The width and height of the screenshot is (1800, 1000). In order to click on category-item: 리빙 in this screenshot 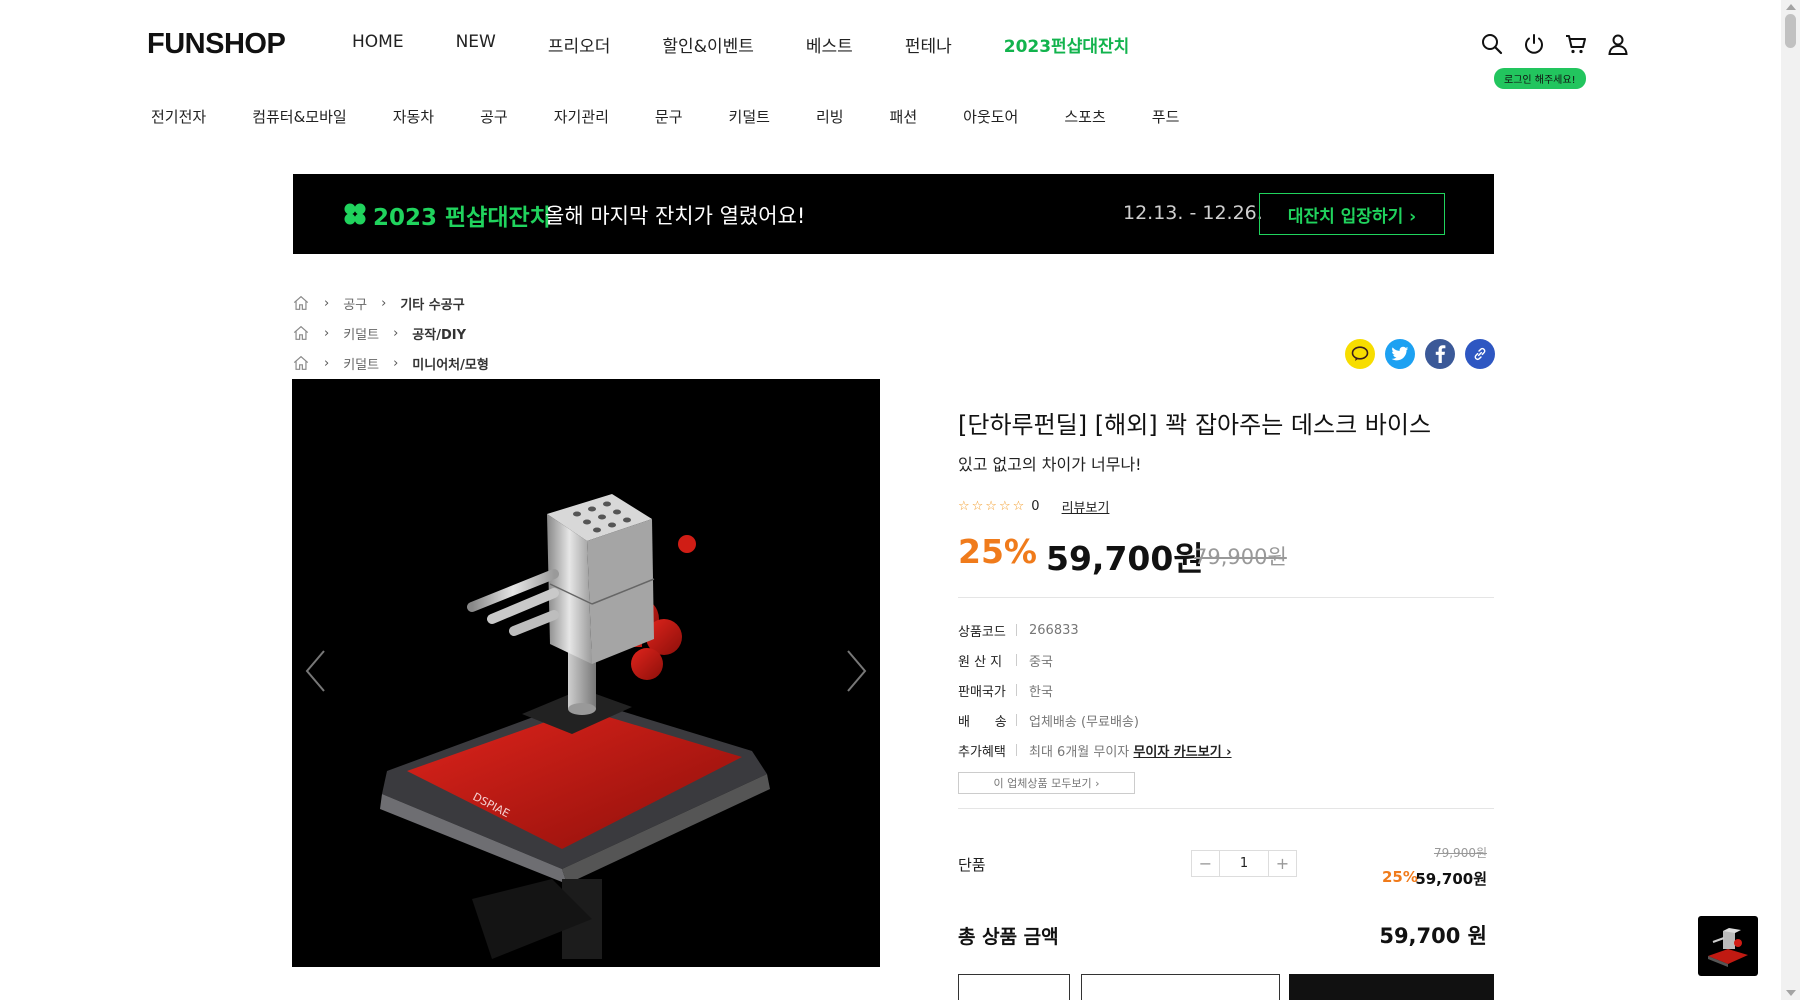, I will do `click(830, 116)`.